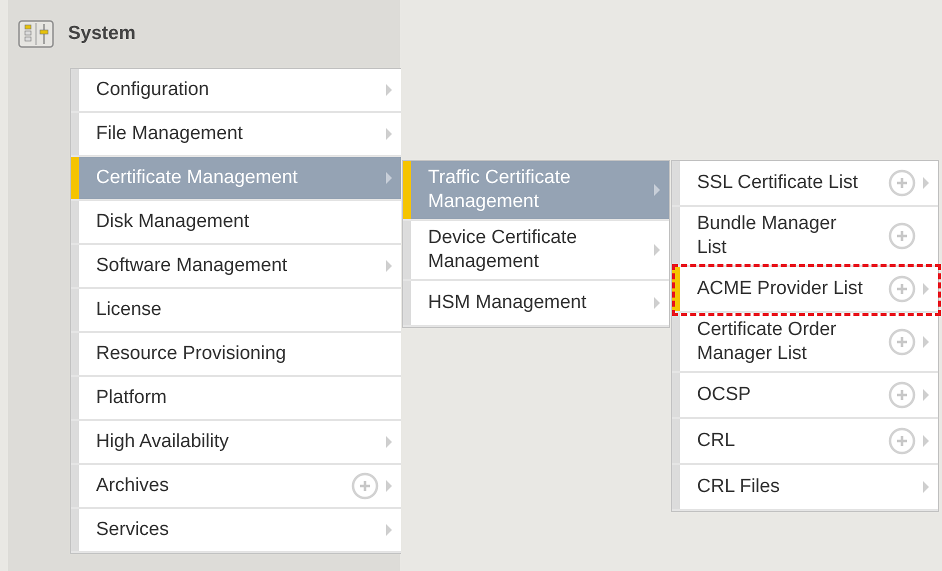  Describe the element at coordinates (236, 135) in the screenshot. I see `menu-item: File Management` at that location.